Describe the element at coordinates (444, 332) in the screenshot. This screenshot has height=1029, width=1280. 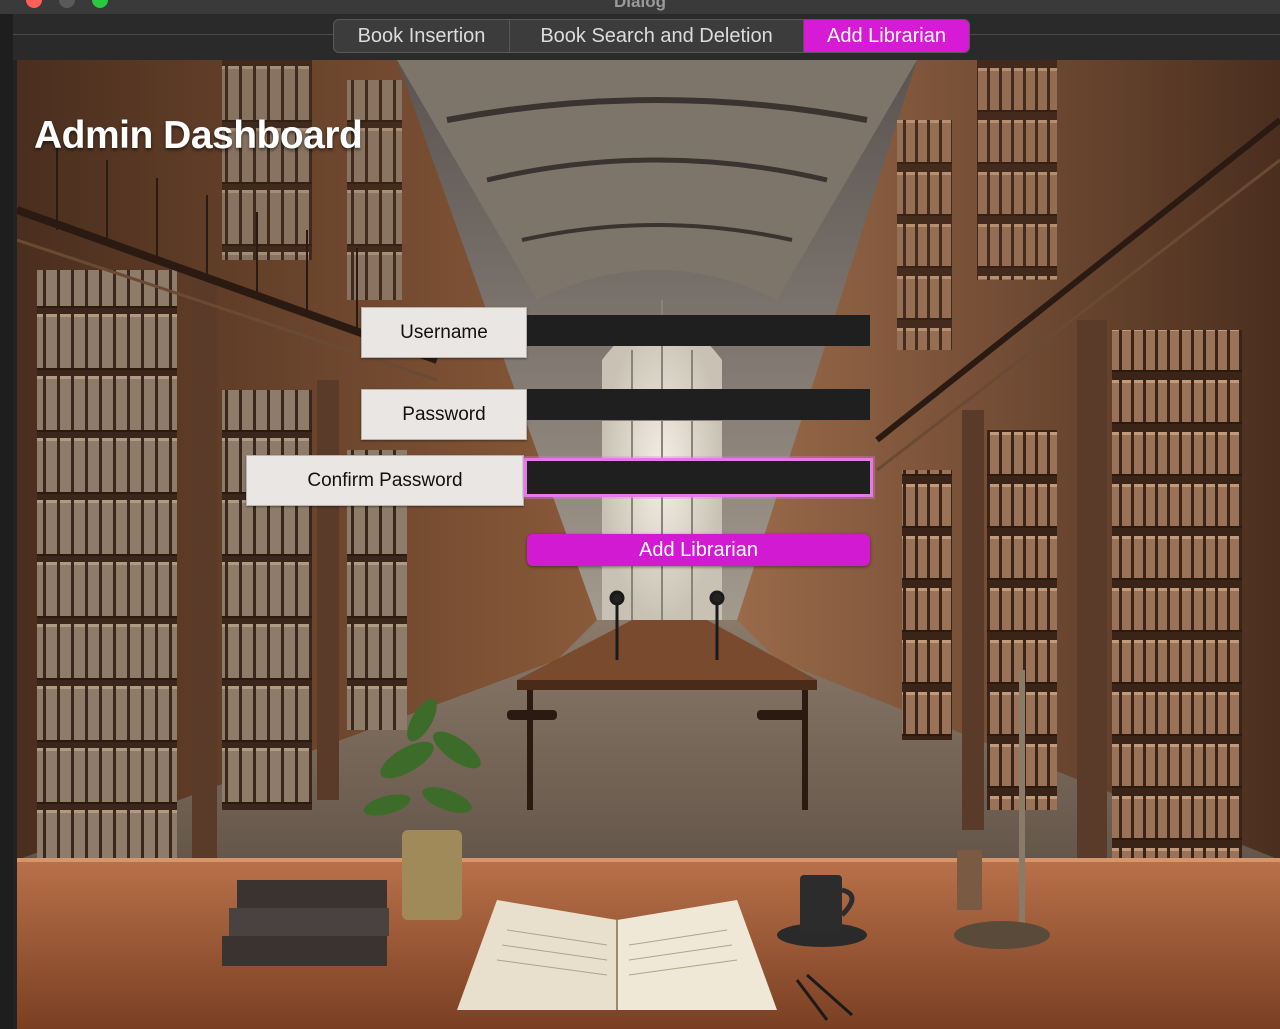
I see `username-label: Username` at that location.